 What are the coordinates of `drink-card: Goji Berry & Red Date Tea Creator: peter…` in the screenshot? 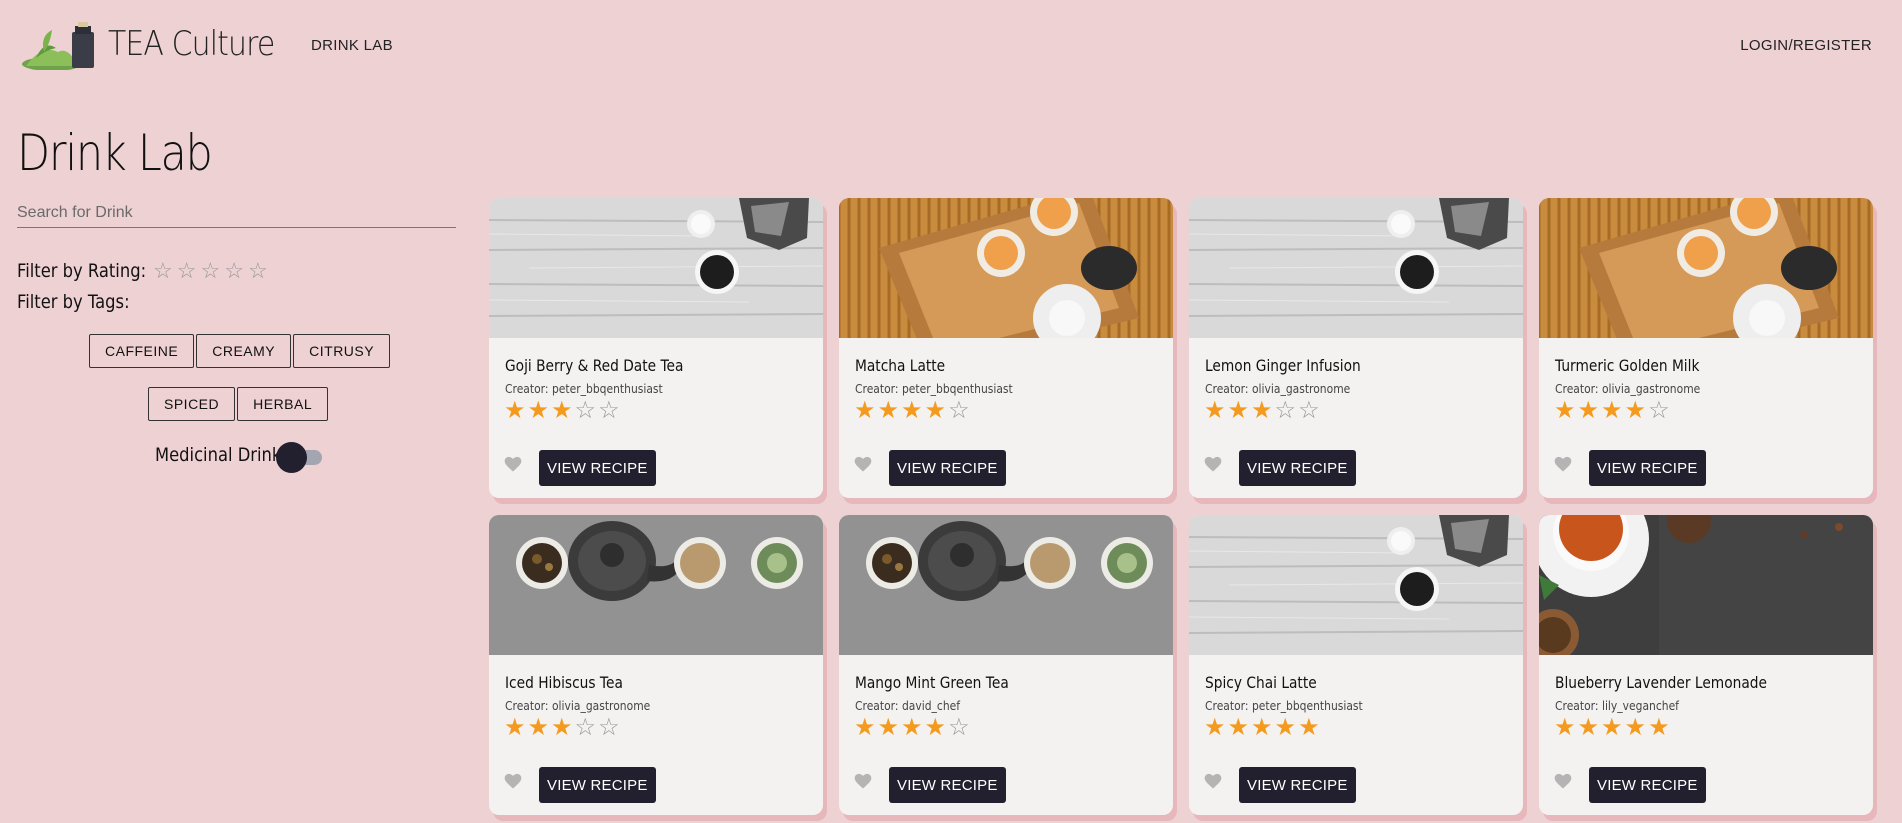 It's located at (656, 348).